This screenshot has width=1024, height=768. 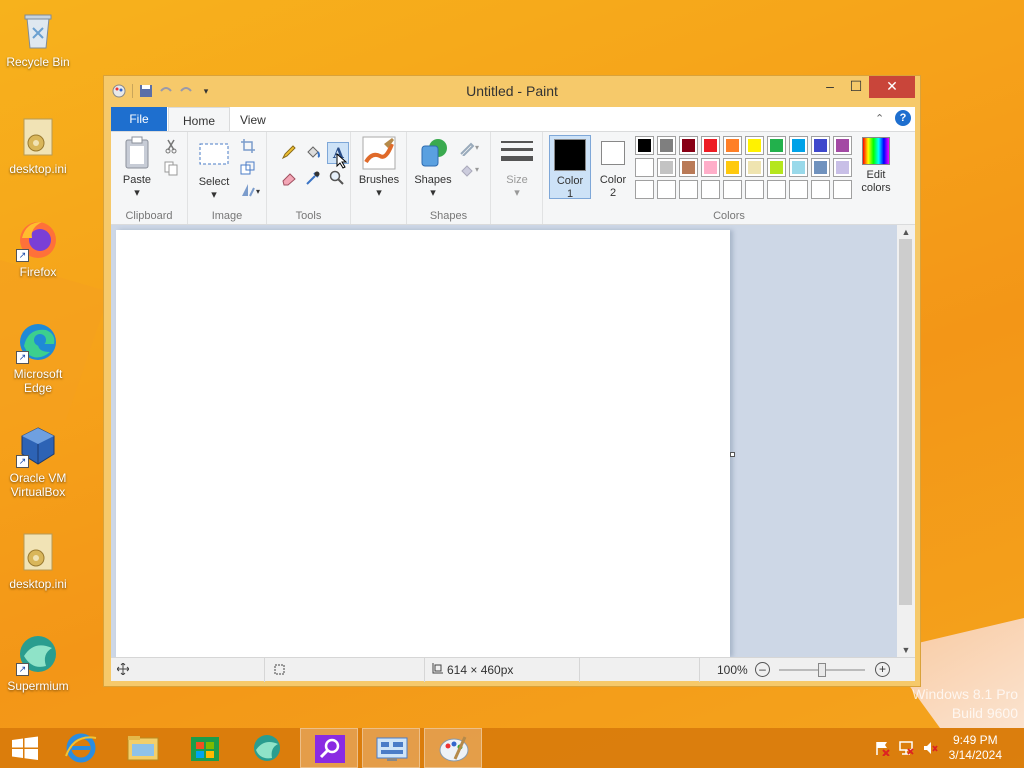 I want to click on store-icon, so click(x=205, y=749).